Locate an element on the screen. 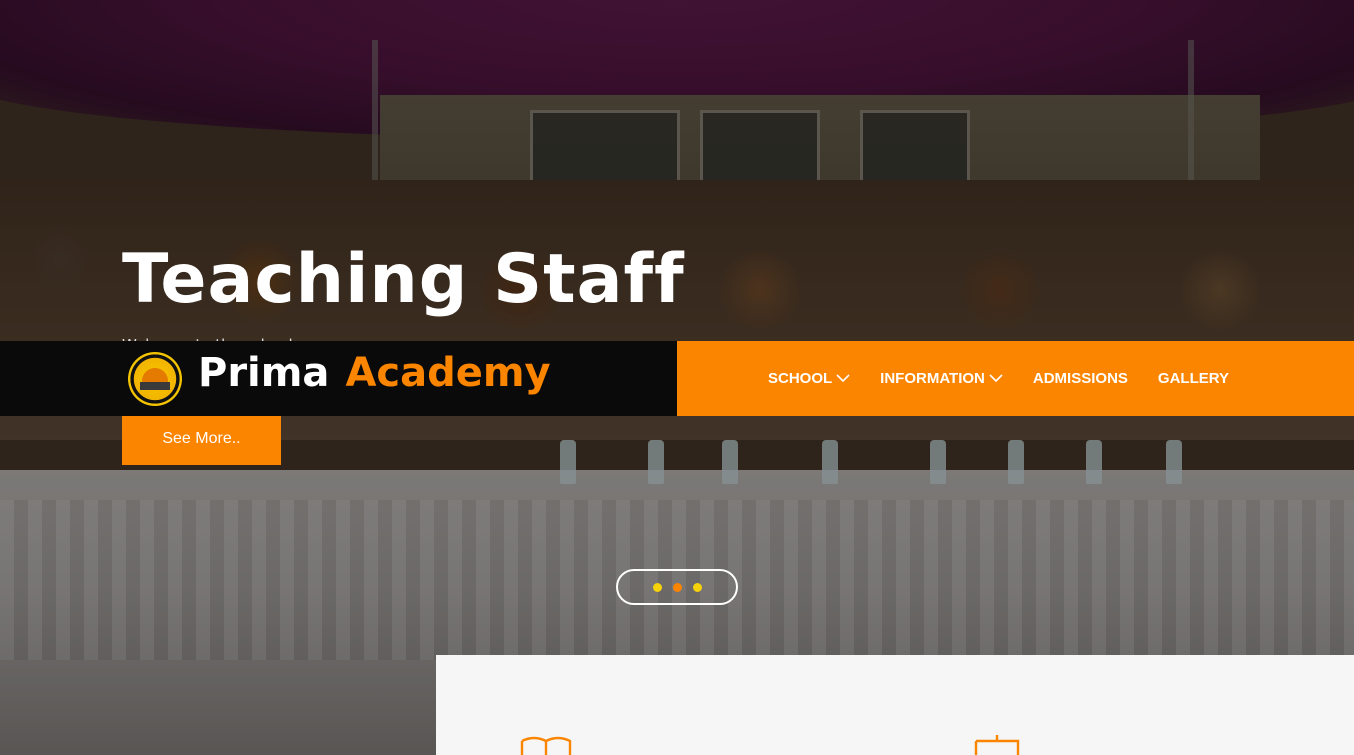  nav-item-admissions: ADMISSIONS is located at coordinates (1080, 378).